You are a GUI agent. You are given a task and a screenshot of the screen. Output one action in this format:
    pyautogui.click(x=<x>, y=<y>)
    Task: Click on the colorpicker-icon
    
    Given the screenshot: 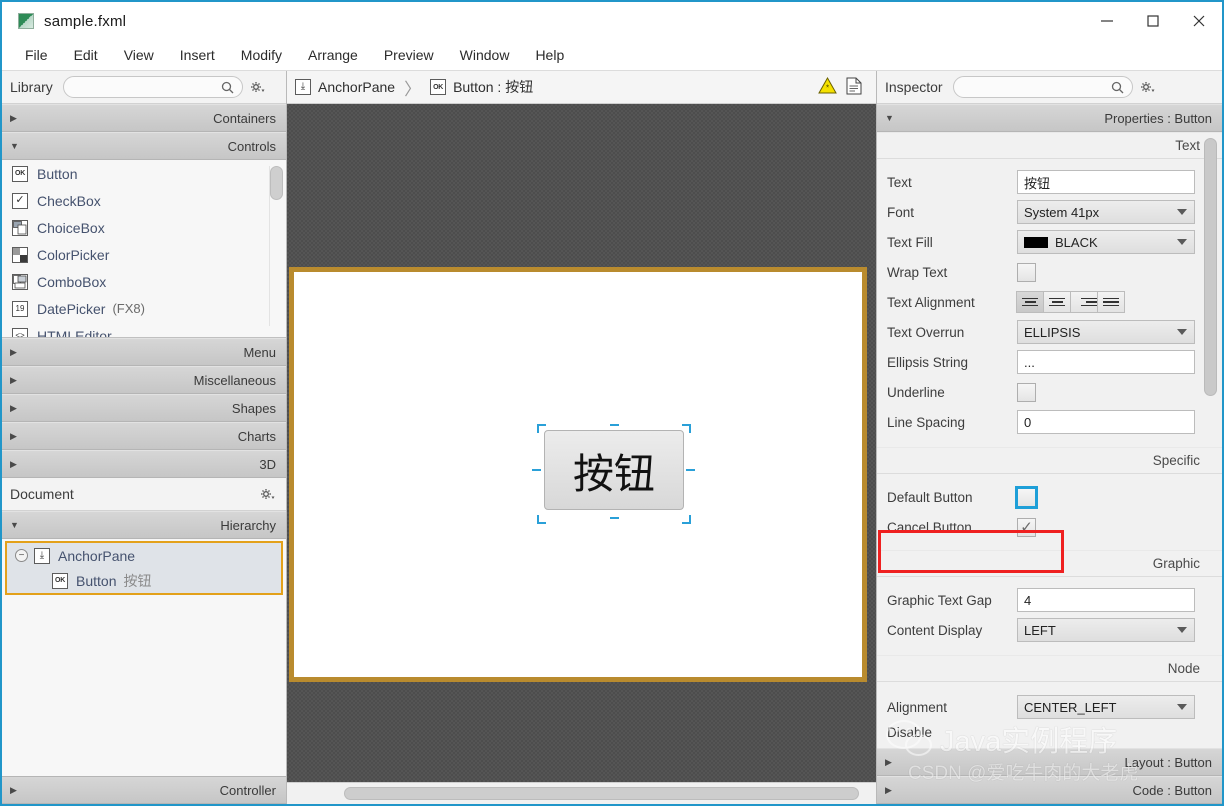 What is the action you would take?
    pyautogui.click(x=20, y=254)
    